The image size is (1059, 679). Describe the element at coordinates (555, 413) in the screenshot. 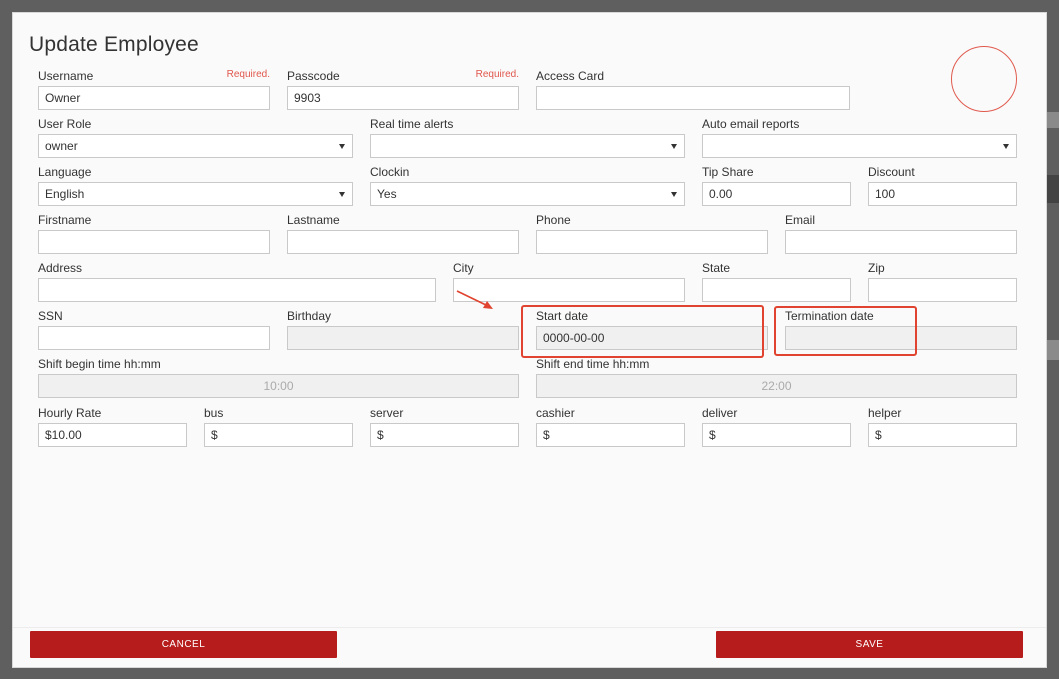

I see `cashier-rate-label: cashier` at that location.